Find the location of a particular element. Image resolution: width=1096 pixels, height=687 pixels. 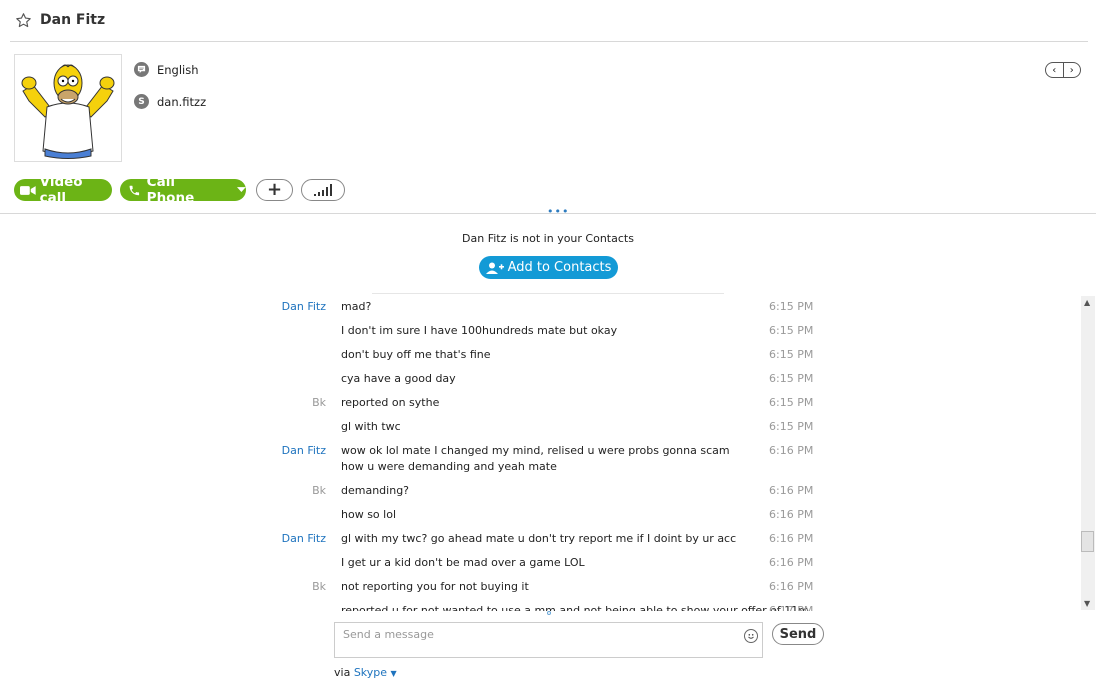

language-label: English is located at coordinates (178, 69).